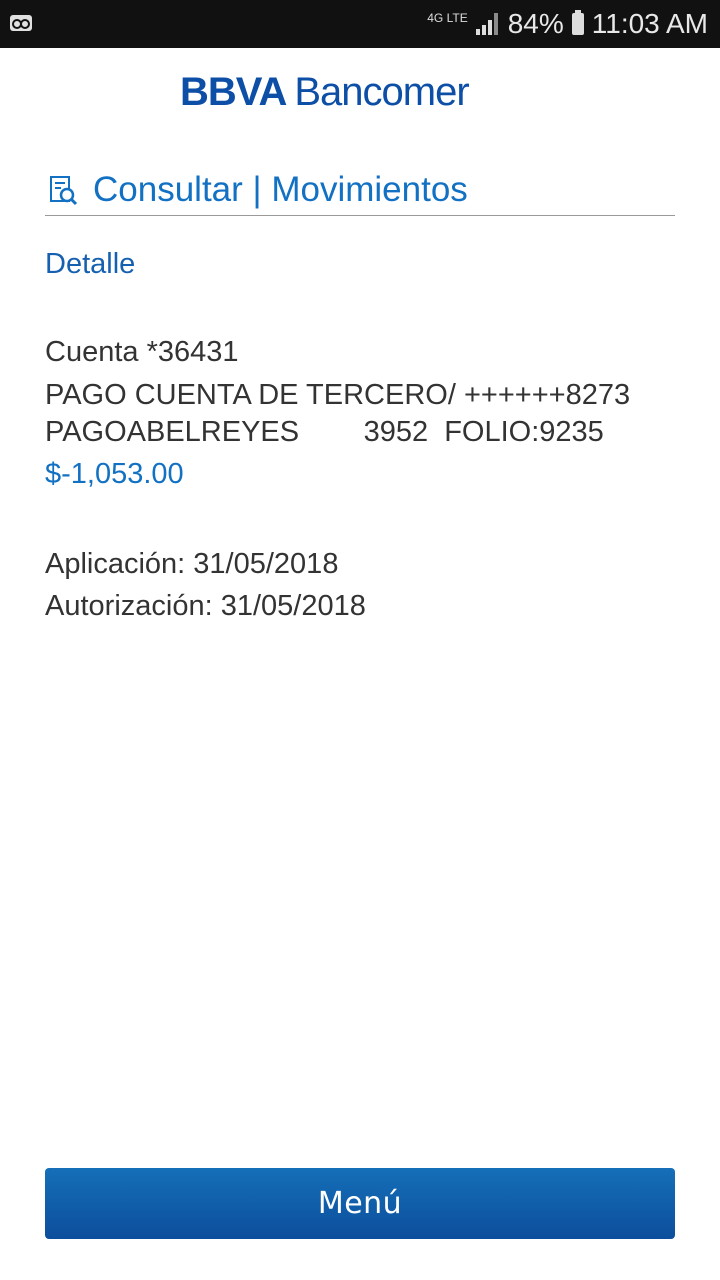  Describe the element at coordinates (90, 264) in the screenshot. I see `detail-label: Detalle` at that location.